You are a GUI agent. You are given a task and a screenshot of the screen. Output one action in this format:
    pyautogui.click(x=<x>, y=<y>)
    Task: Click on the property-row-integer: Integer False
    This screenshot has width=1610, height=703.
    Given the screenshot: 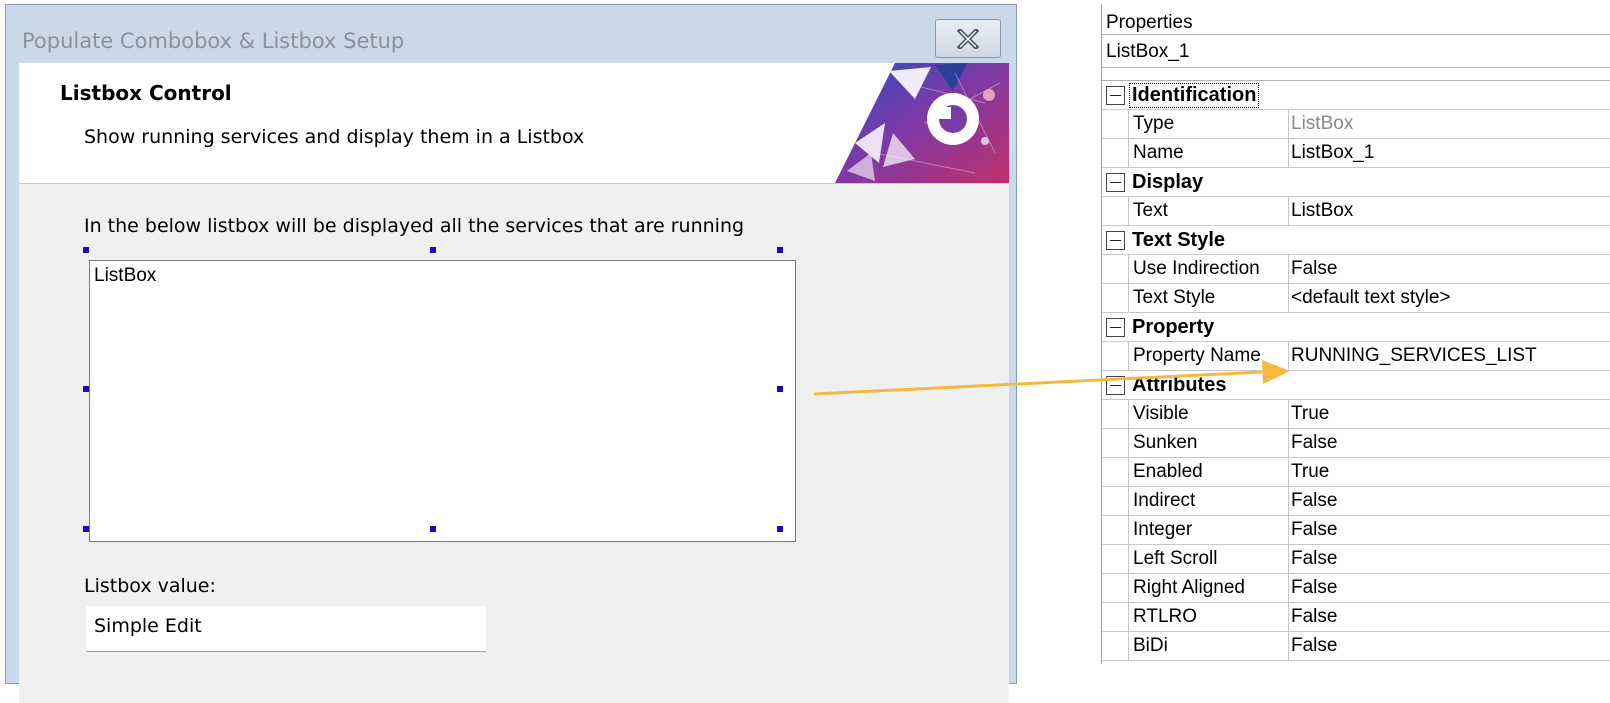 What is the action you would take?
    pyautogui.click(x=1356, y=530)
    